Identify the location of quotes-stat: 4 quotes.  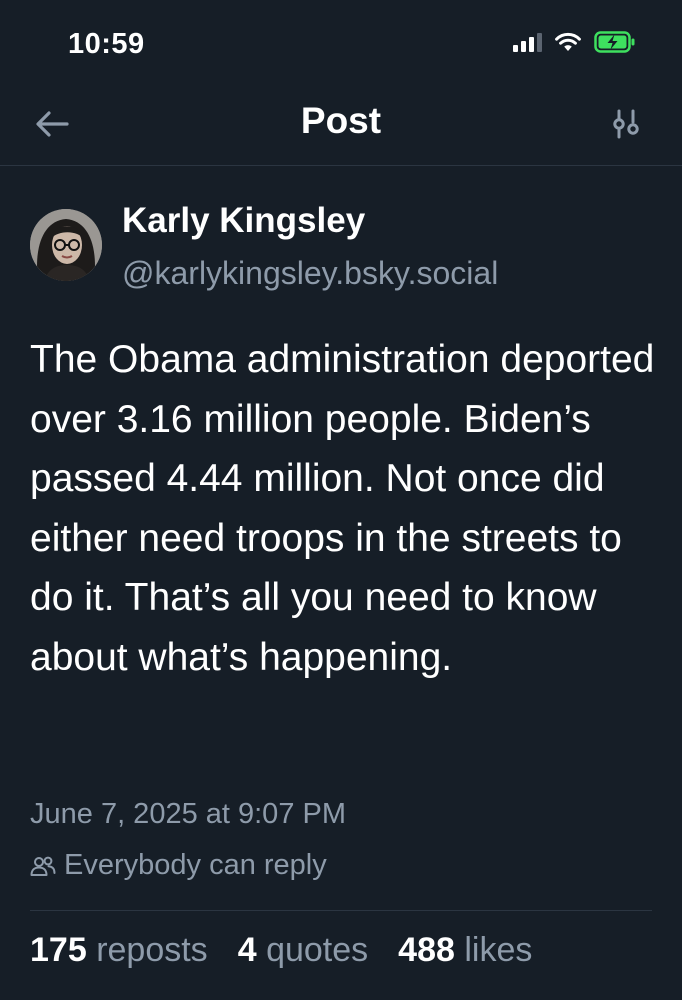
(303, 950).